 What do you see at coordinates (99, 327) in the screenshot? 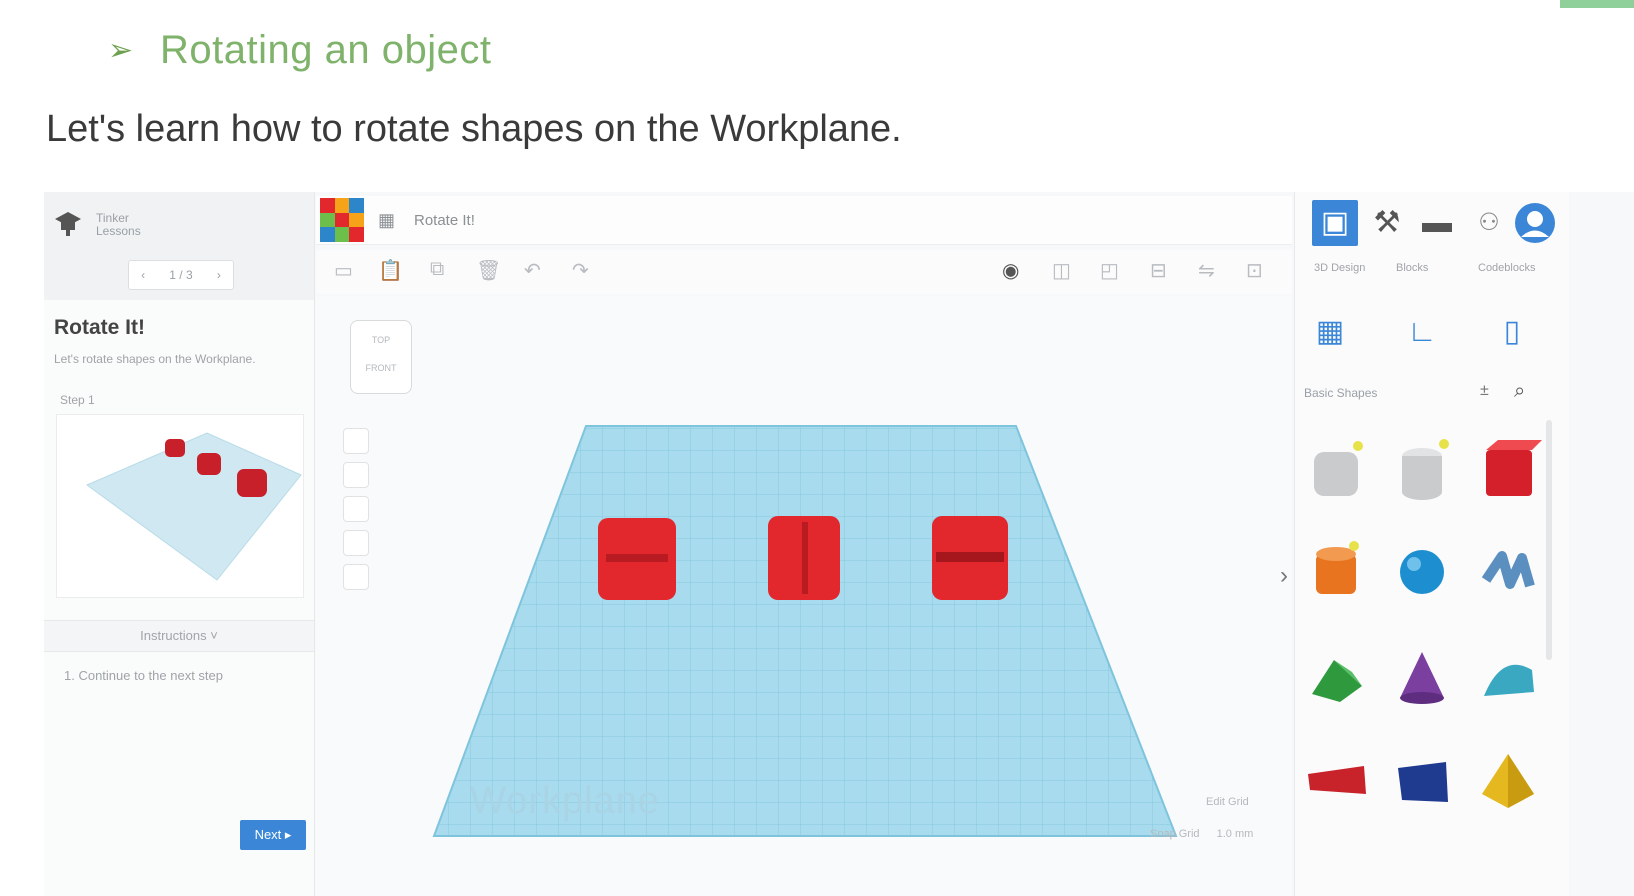
I see `lesson-title: Rotate It!` at bounding box center [99, 327].